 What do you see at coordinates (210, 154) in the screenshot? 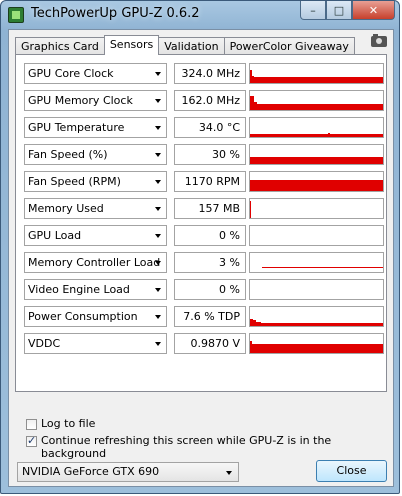
I see `sensor-value: 30 %` at bounding box center [210, 154].